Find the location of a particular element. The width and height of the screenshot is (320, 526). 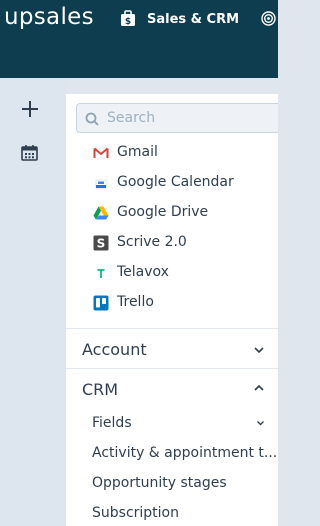

app-label: Google Drive is located at coordinates (163, 212).